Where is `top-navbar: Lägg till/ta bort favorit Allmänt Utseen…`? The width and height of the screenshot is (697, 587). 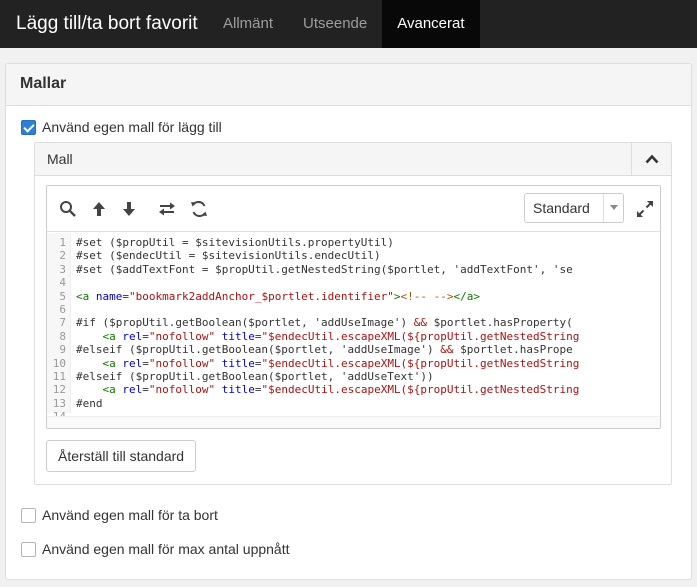
top-navbar: Lägg till/ta bort favorit Allmänt Utseen… is located at coordinates (348, 24).